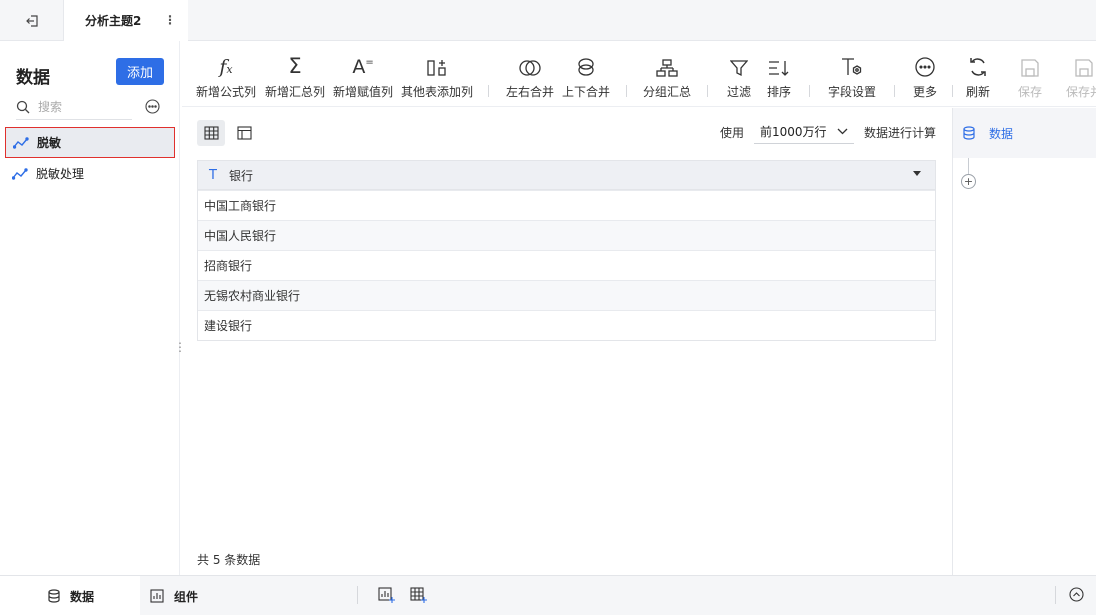 The width and height of the screenshot is (1096, 615). I want to click on add-button: 添加, so click(140, 71).